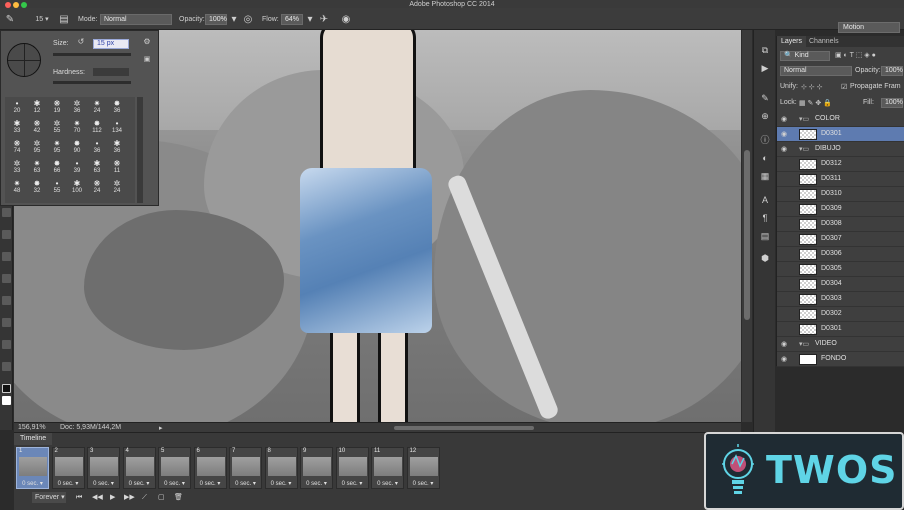 This screenshot has width=904, height=510. Describe the element at coordinates (6, 366) in the screenshot. I see `eraser-tool-icon` at that location.